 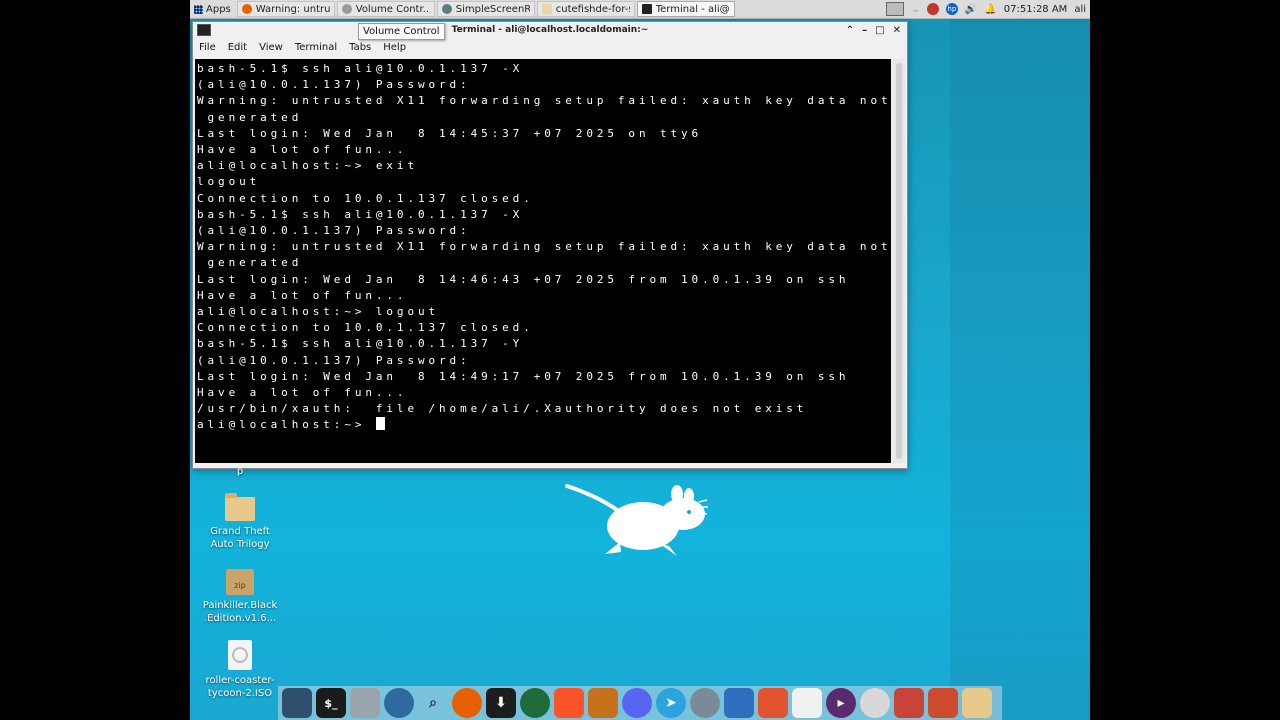 What do you see at coordinates (637, 703) in the screenshot?
I see `discord-icon` at bounding box center [637, 703].